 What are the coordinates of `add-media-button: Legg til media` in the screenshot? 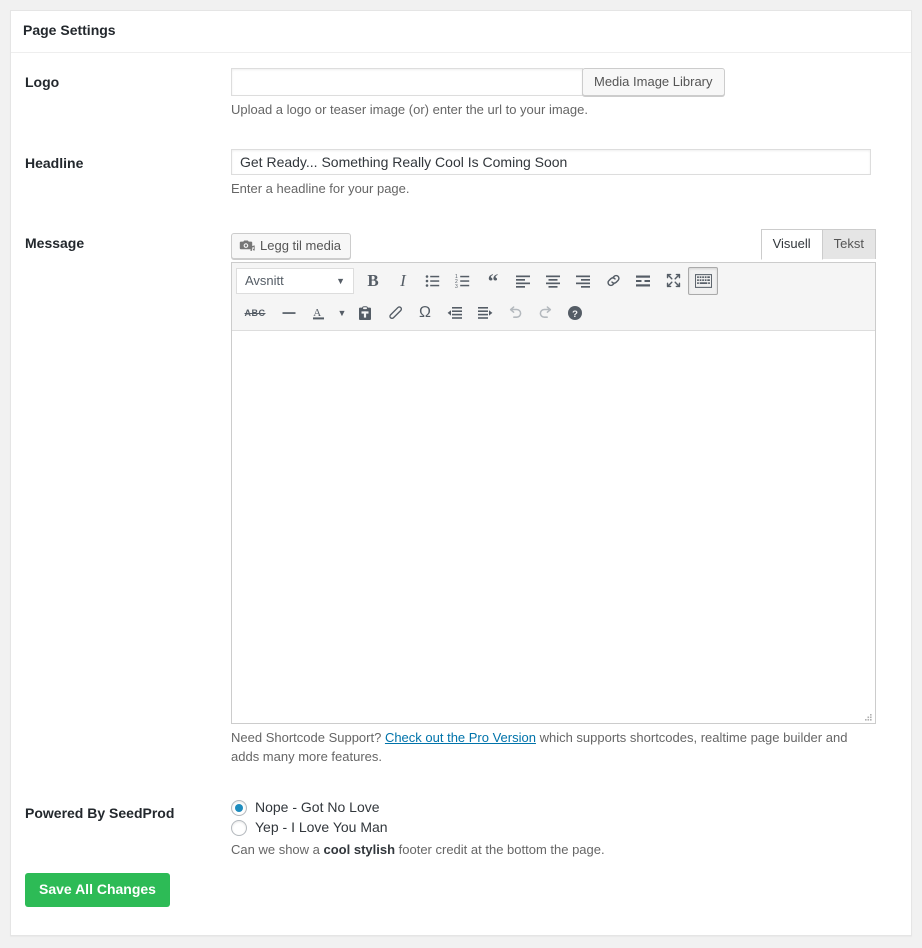 It's located at (291, 245).